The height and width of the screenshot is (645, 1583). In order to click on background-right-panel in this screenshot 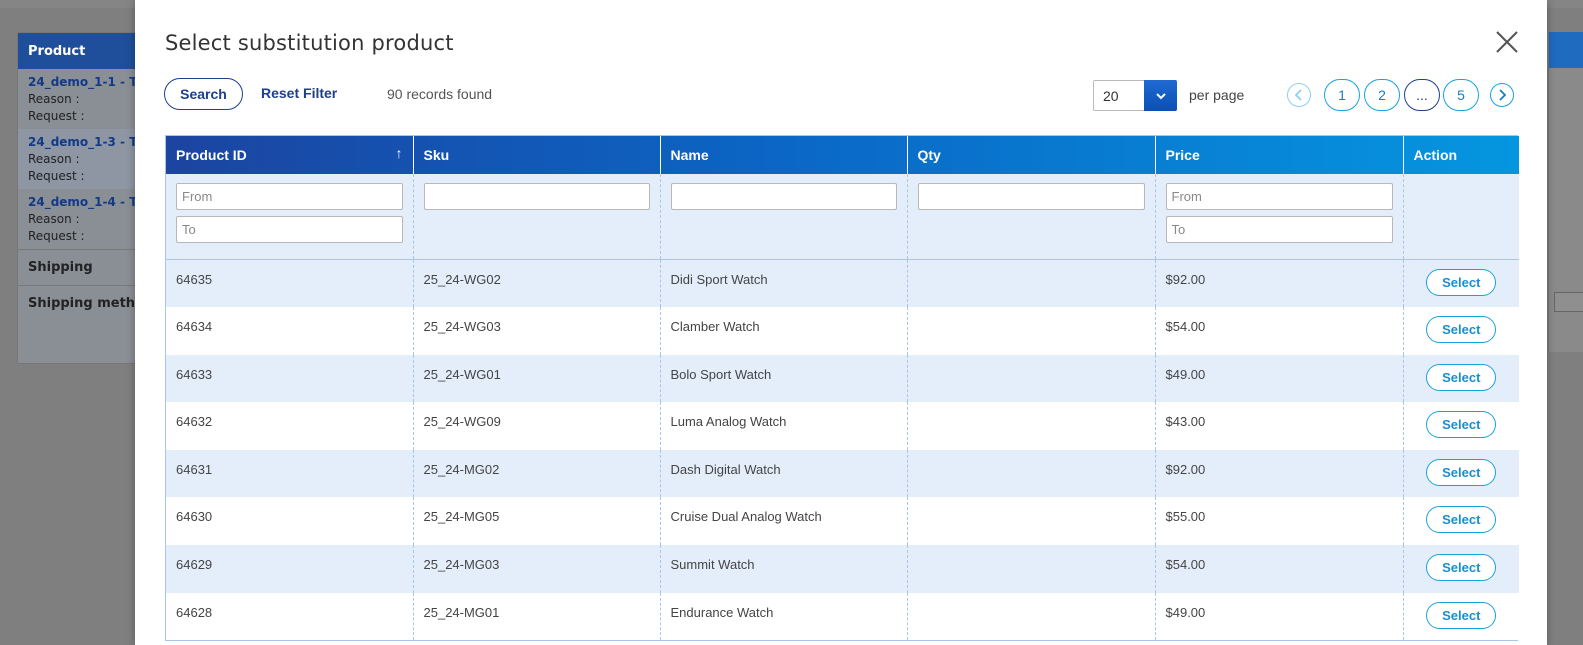, I will do `click(1565, 192)`.